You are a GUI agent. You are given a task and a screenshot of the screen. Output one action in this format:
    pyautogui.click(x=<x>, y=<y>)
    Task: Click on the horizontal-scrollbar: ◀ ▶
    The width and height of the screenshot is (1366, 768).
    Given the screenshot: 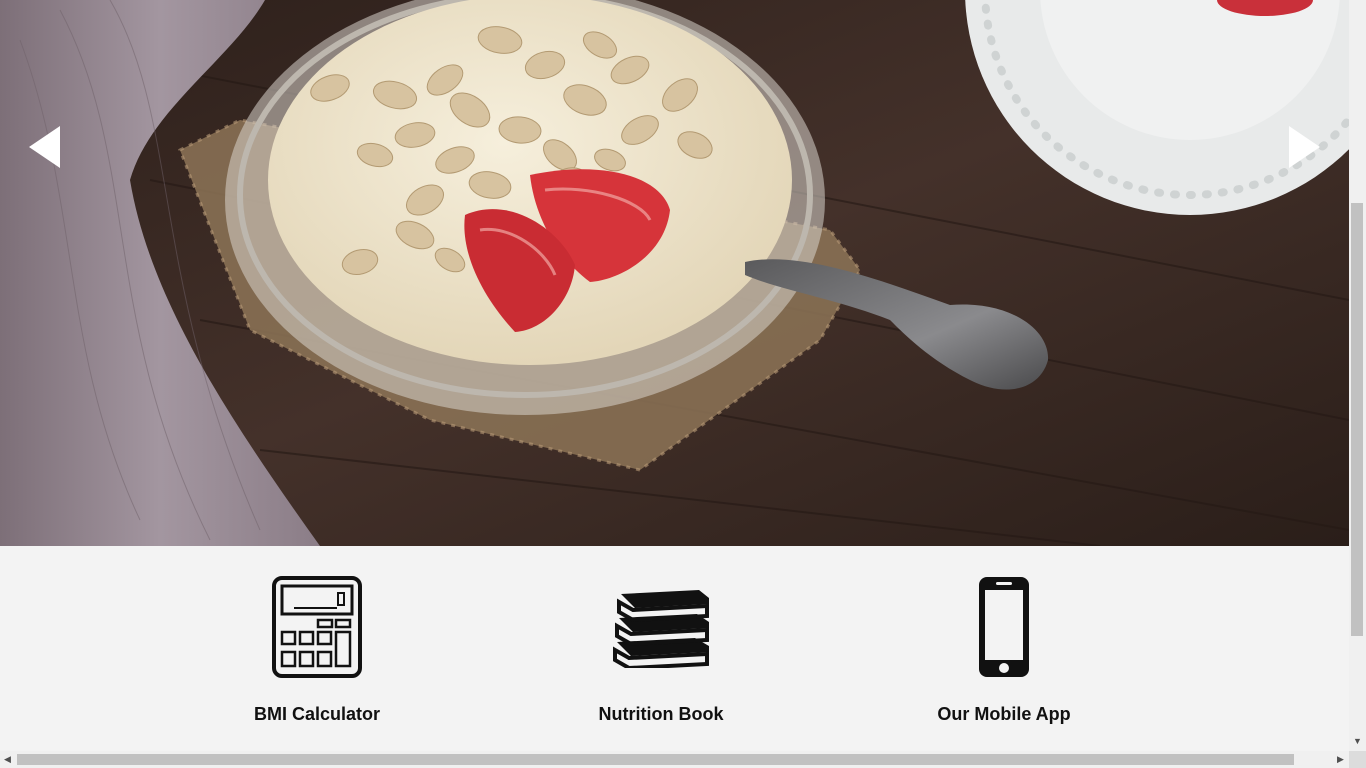 What is the action you would take?
    pyautogui.click(x=683, y=759)
    